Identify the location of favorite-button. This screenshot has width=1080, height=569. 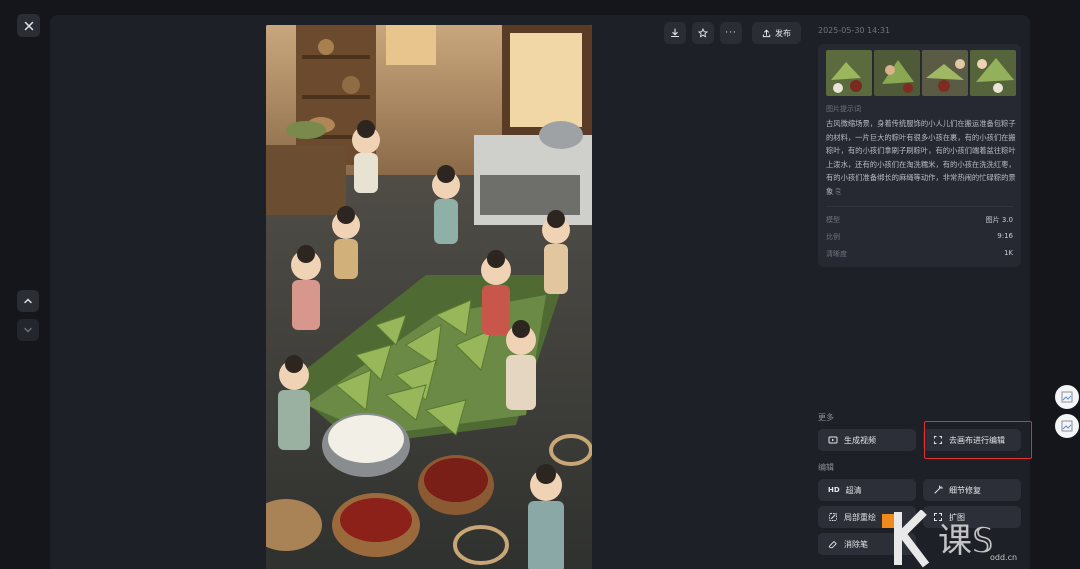
(703, 33).